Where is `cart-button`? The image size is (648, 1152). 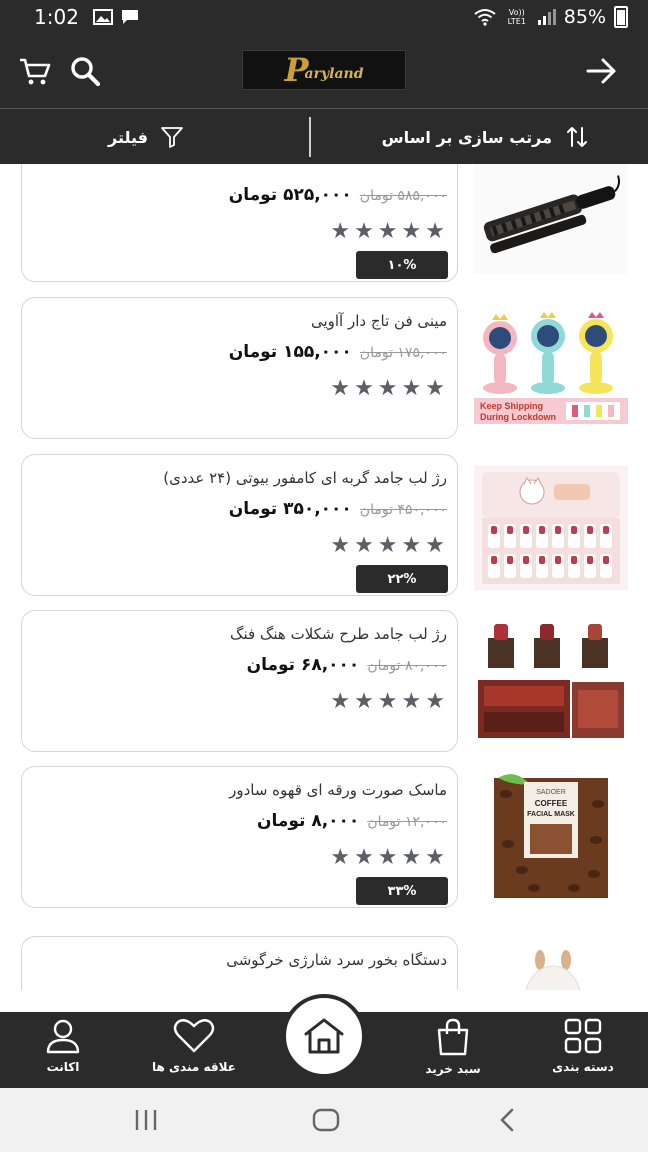
cart-button is located at coordinates (35, 71).